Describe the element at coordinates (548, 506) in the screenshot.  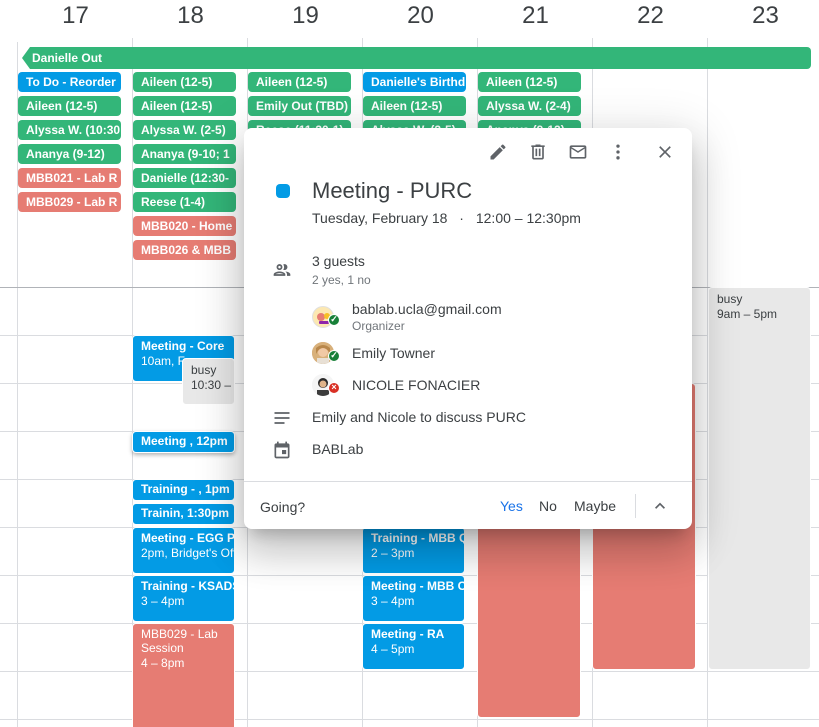
I see `rsvp-no-button: No` at that location.